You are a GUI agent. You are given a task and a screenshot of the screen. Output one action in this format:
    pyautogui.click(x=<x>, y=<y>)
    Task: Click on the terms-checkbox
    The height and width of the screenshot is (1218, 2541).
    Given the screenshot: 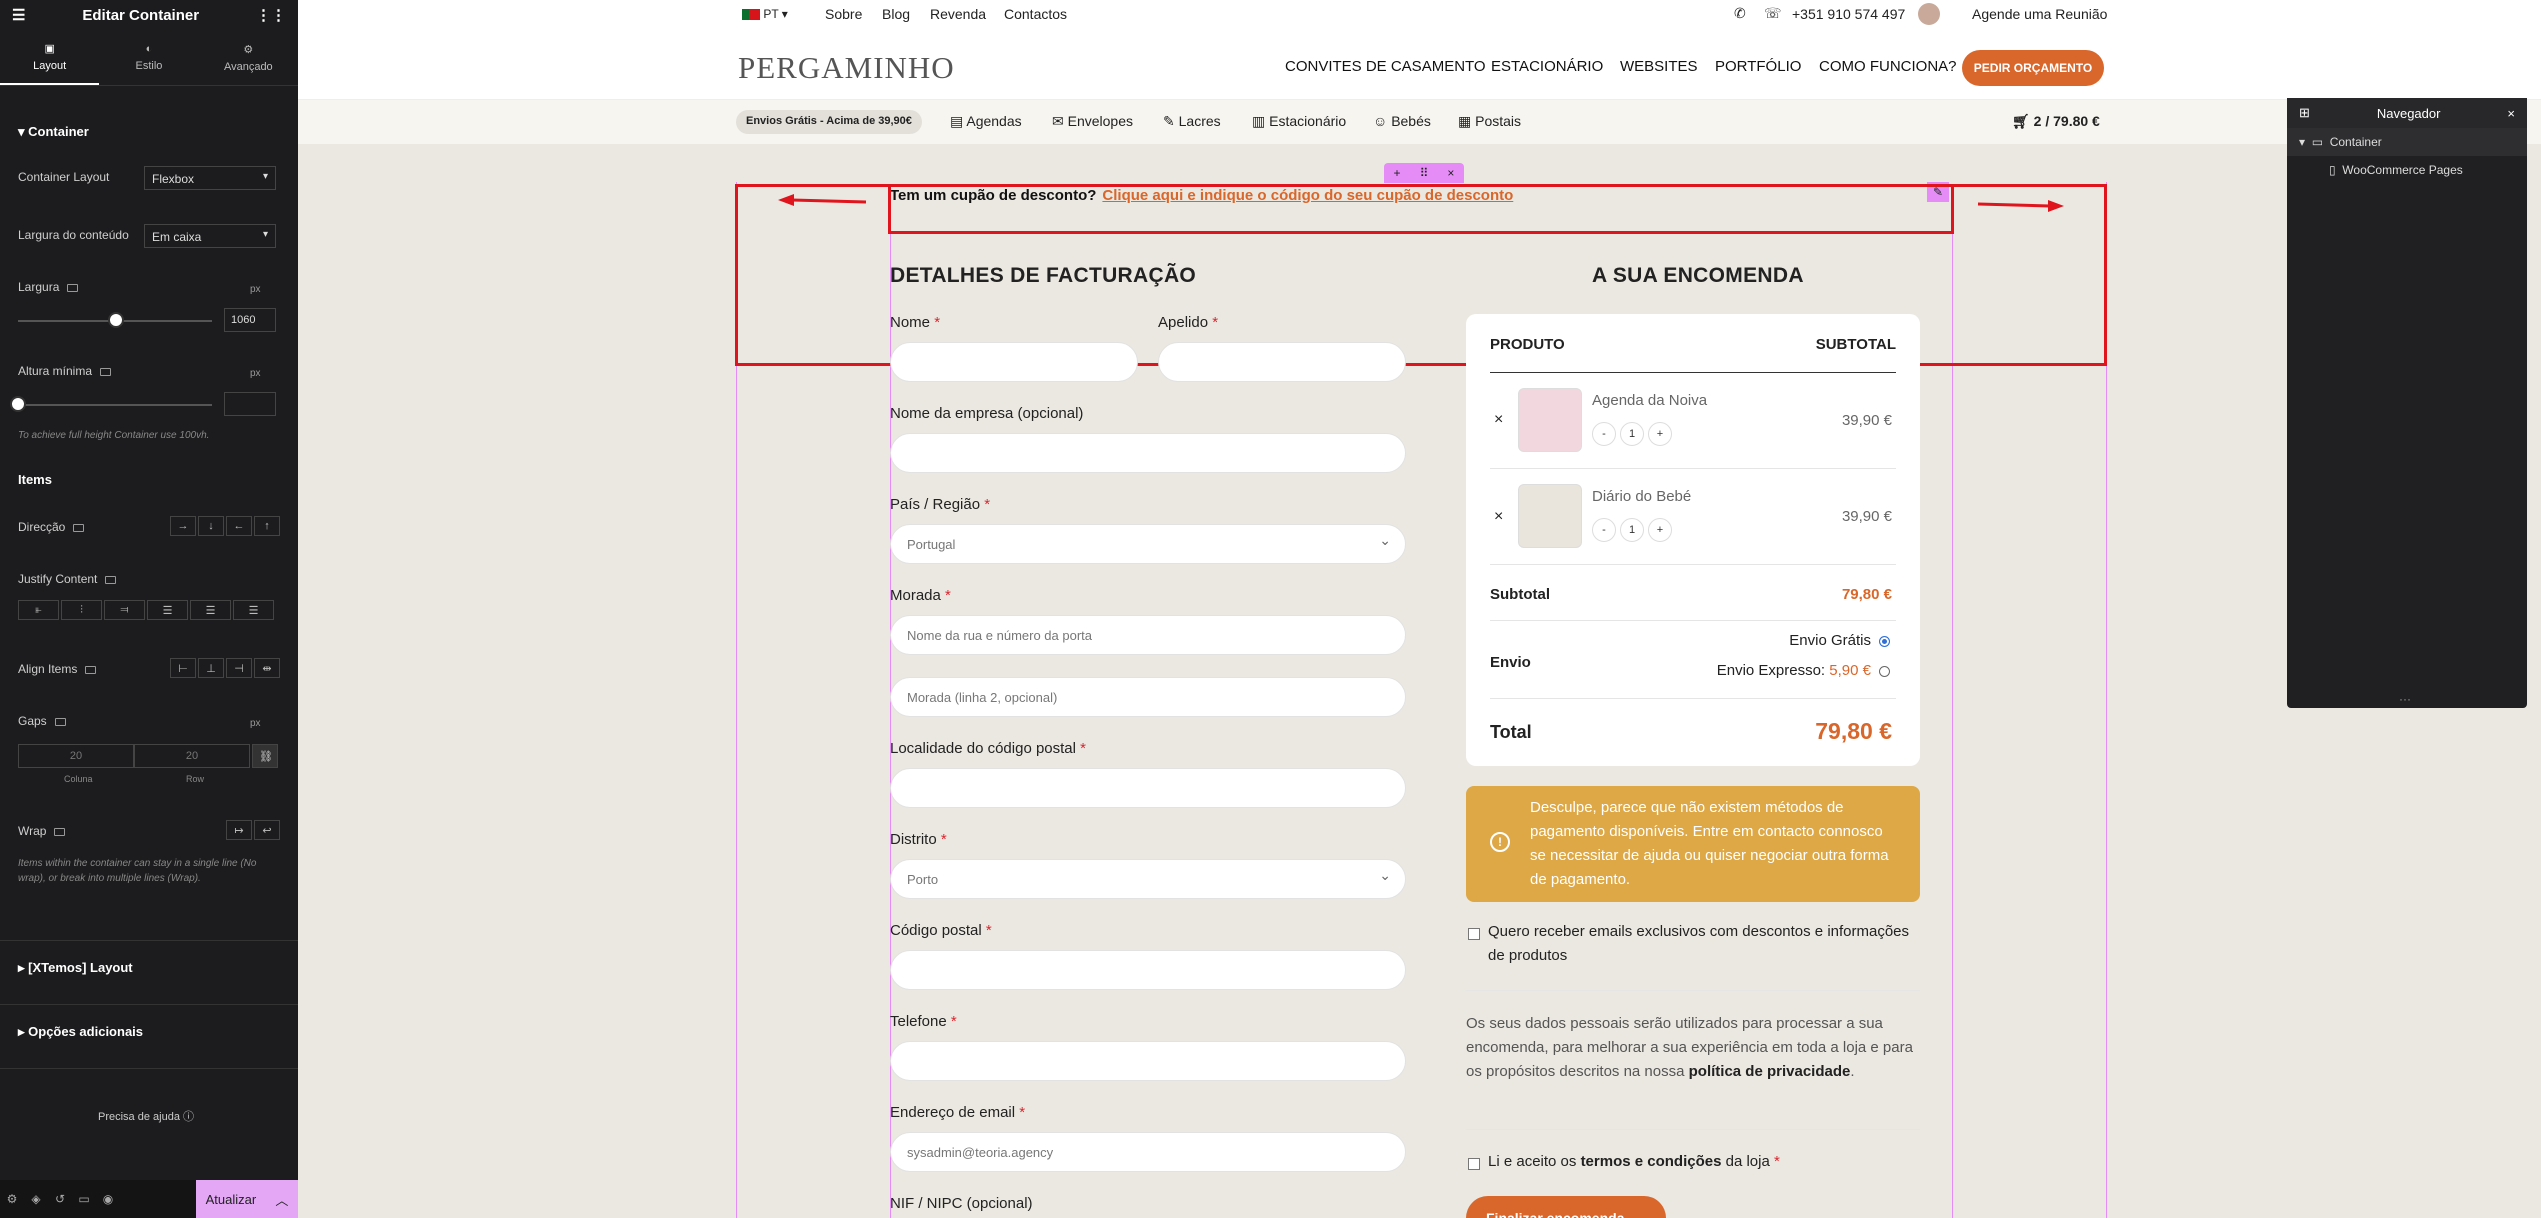 What is the action you would take?
    pyautogui.click(x=1474, y=1164)
    